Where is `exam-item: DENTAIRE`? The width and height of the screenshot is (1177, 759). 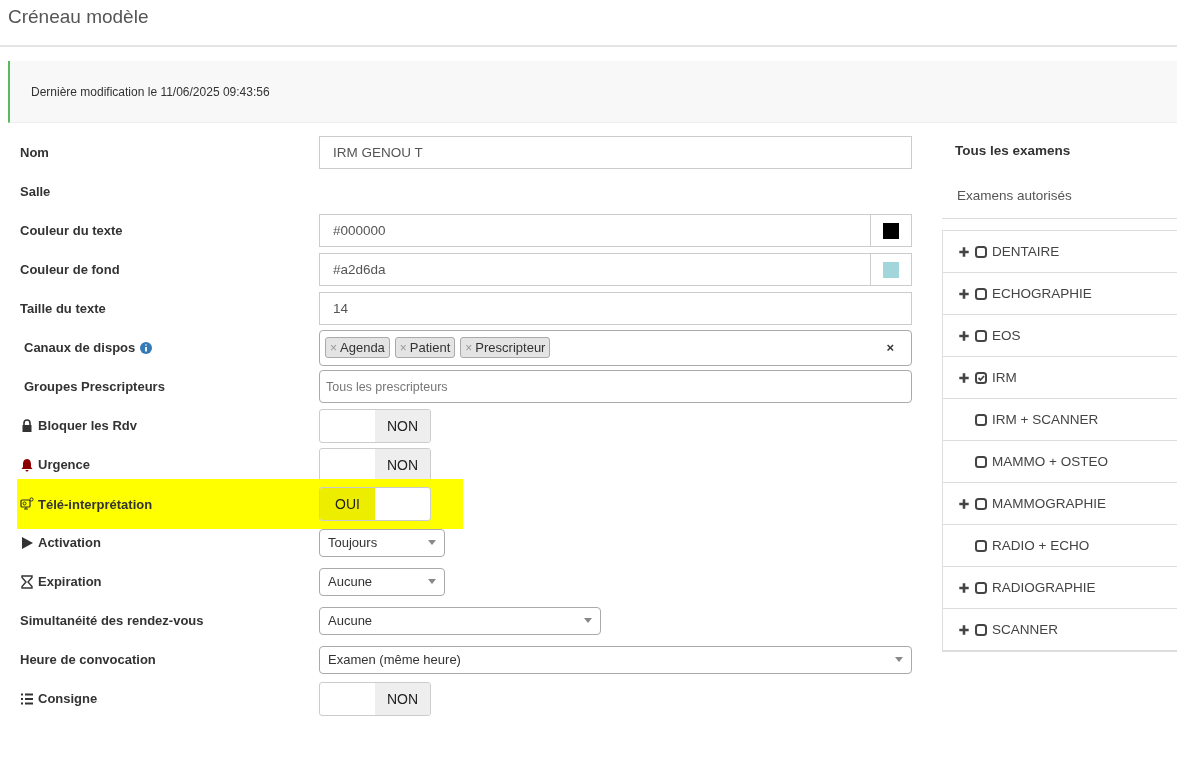 exam-item: DENTAIRE is located at coordinates (1060, 252).